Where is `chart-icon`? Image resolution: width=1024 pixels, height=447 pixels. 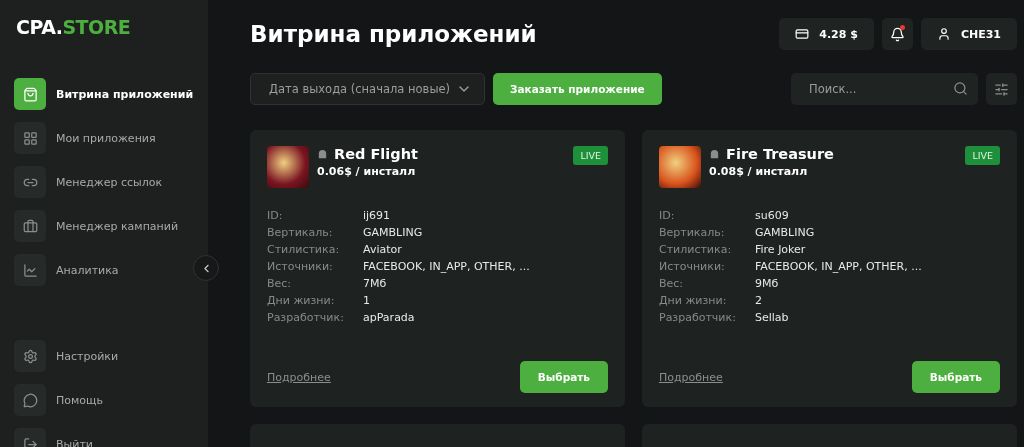 chart-icon is located at coordinates (30, 270).